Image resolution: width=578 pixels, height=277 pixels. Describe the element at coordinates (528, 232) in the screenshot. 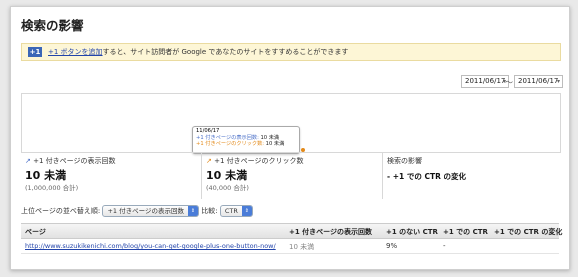

I see `column-header: +1 での CTR の変化` at that location.